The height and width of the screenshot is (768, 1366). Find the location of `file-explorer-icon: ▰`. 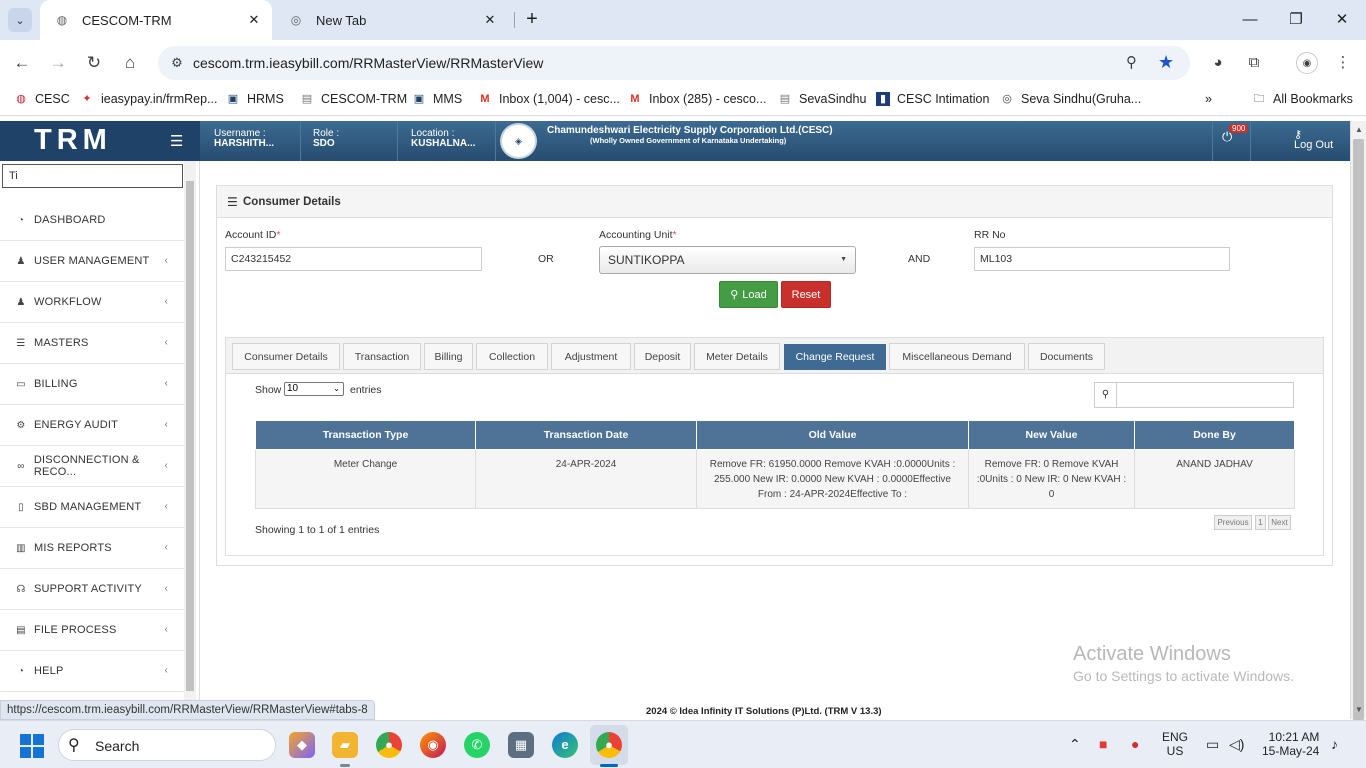

file-explorer-icon: ▰ is located at coordinates (345, 745).